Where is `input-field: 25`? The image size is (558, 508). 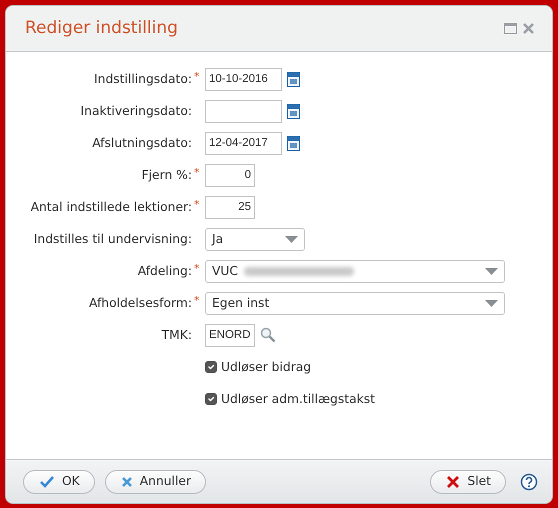
input-field: 25 is located at coordinates (230, 207).